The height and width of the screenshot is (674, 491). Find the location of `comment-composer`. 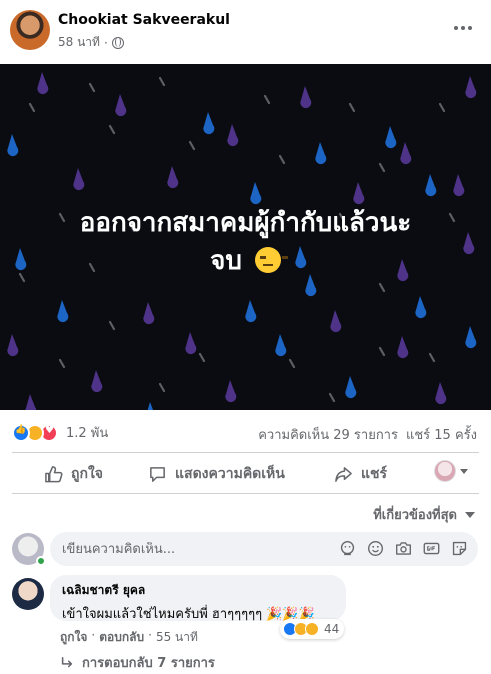

comment-composer is located at coordinates (264, 549).